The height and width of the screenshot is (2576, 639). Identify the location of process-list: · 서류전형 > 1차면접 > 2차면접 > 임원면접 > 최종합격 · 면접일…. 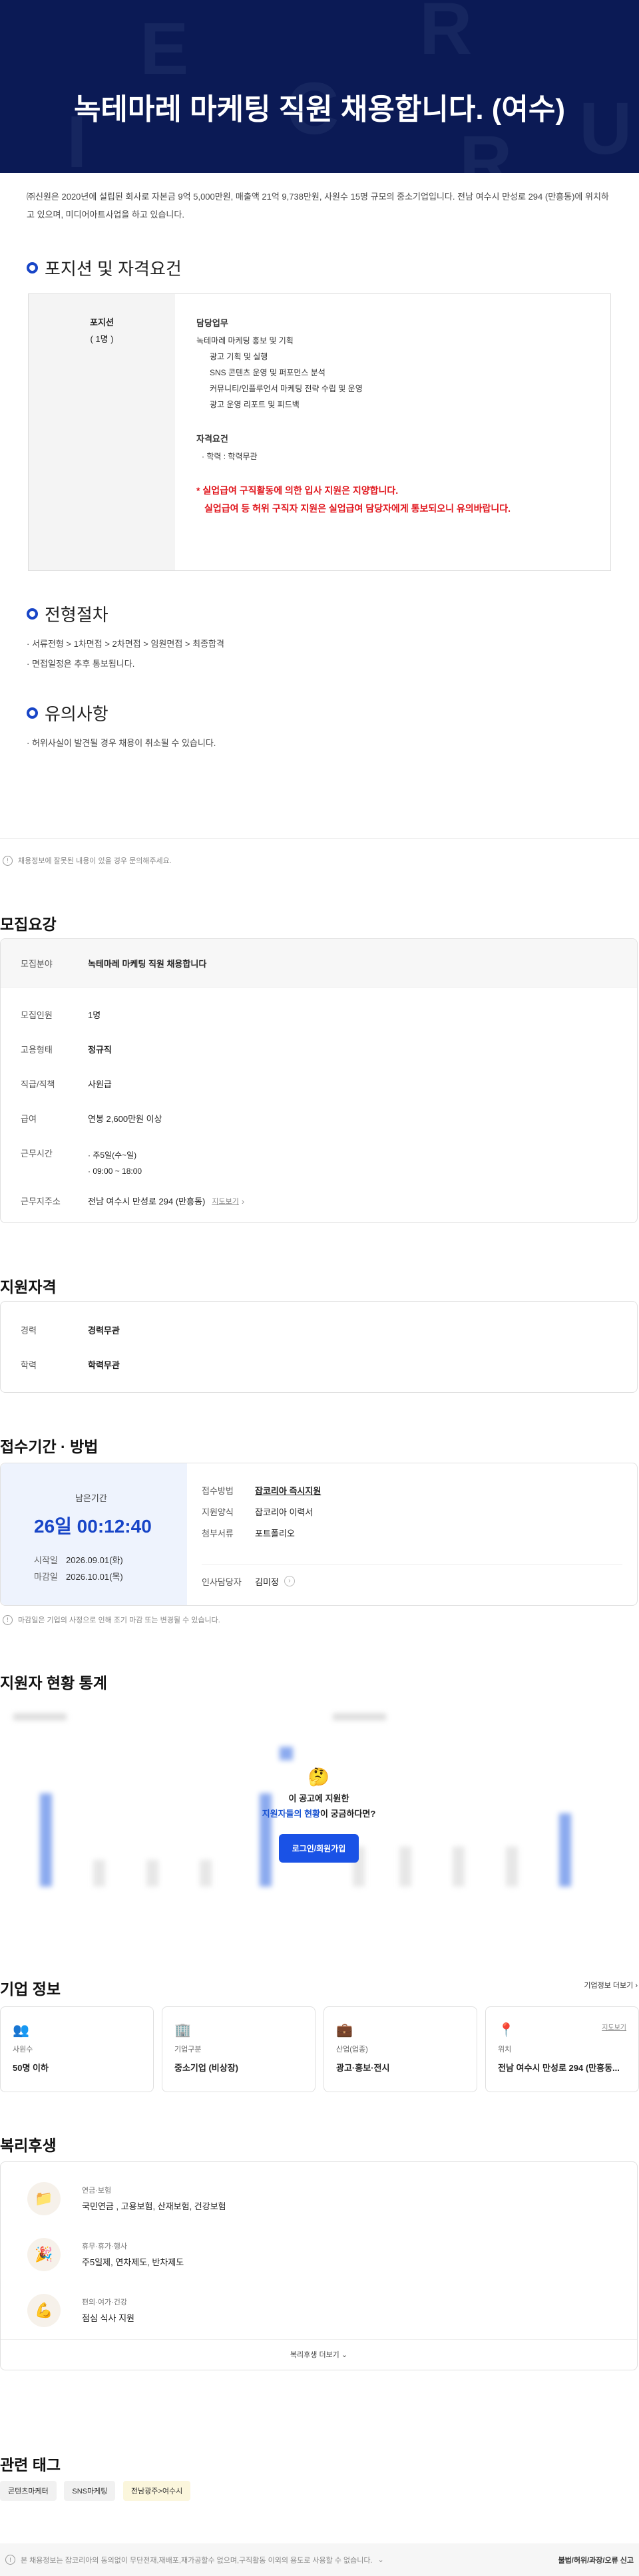
(125, 654).